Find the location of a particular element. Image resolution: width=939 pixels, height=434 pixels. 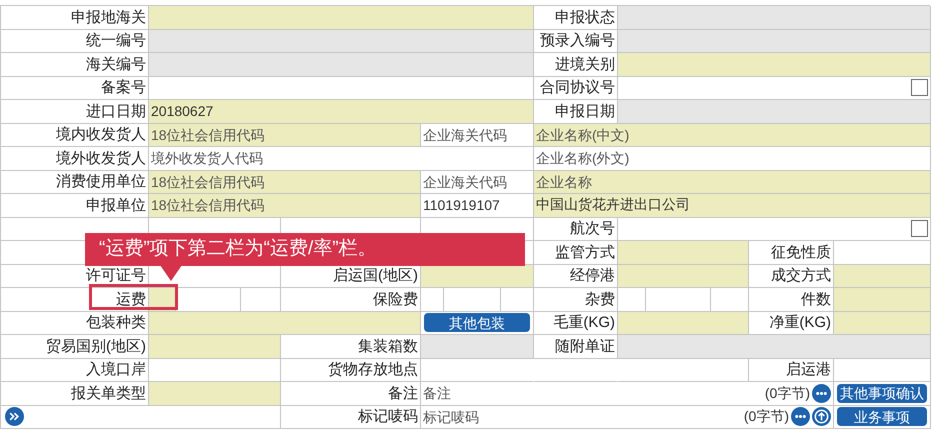

field-label: 进境关别 is located at coordinates (585, 64).